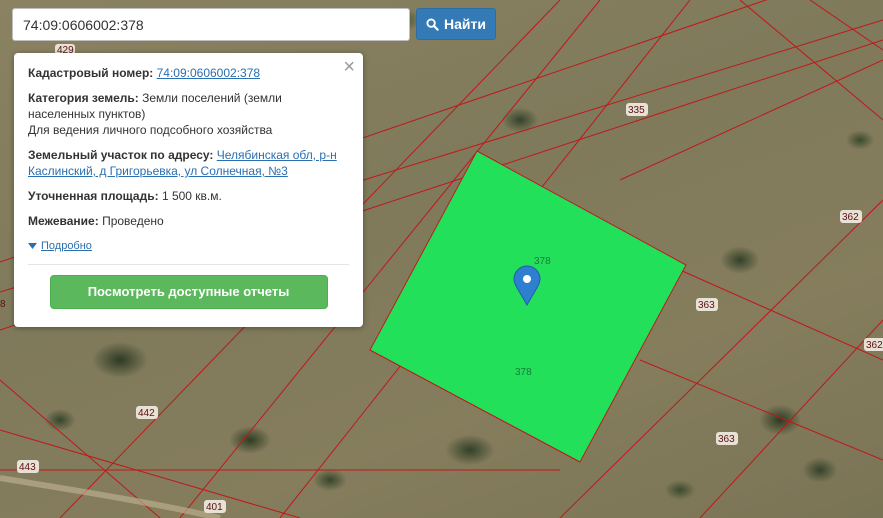 This screenshot has height=518, width=883. What do you see at coordinates (188, 246) in the screenshot?
I see `details-toggle: Подробно` at bounding box center [188, 246].